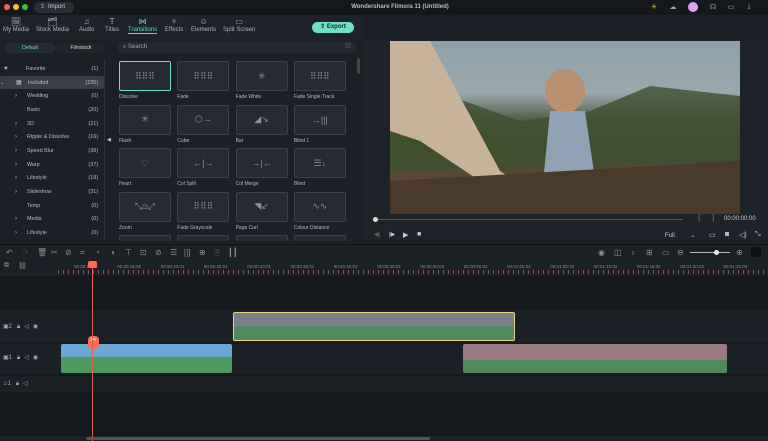  What do you see at coordinates (6, 266) in the screenshot?
I see `add-track-icon: ⧉` at bounding box center [6, 266].